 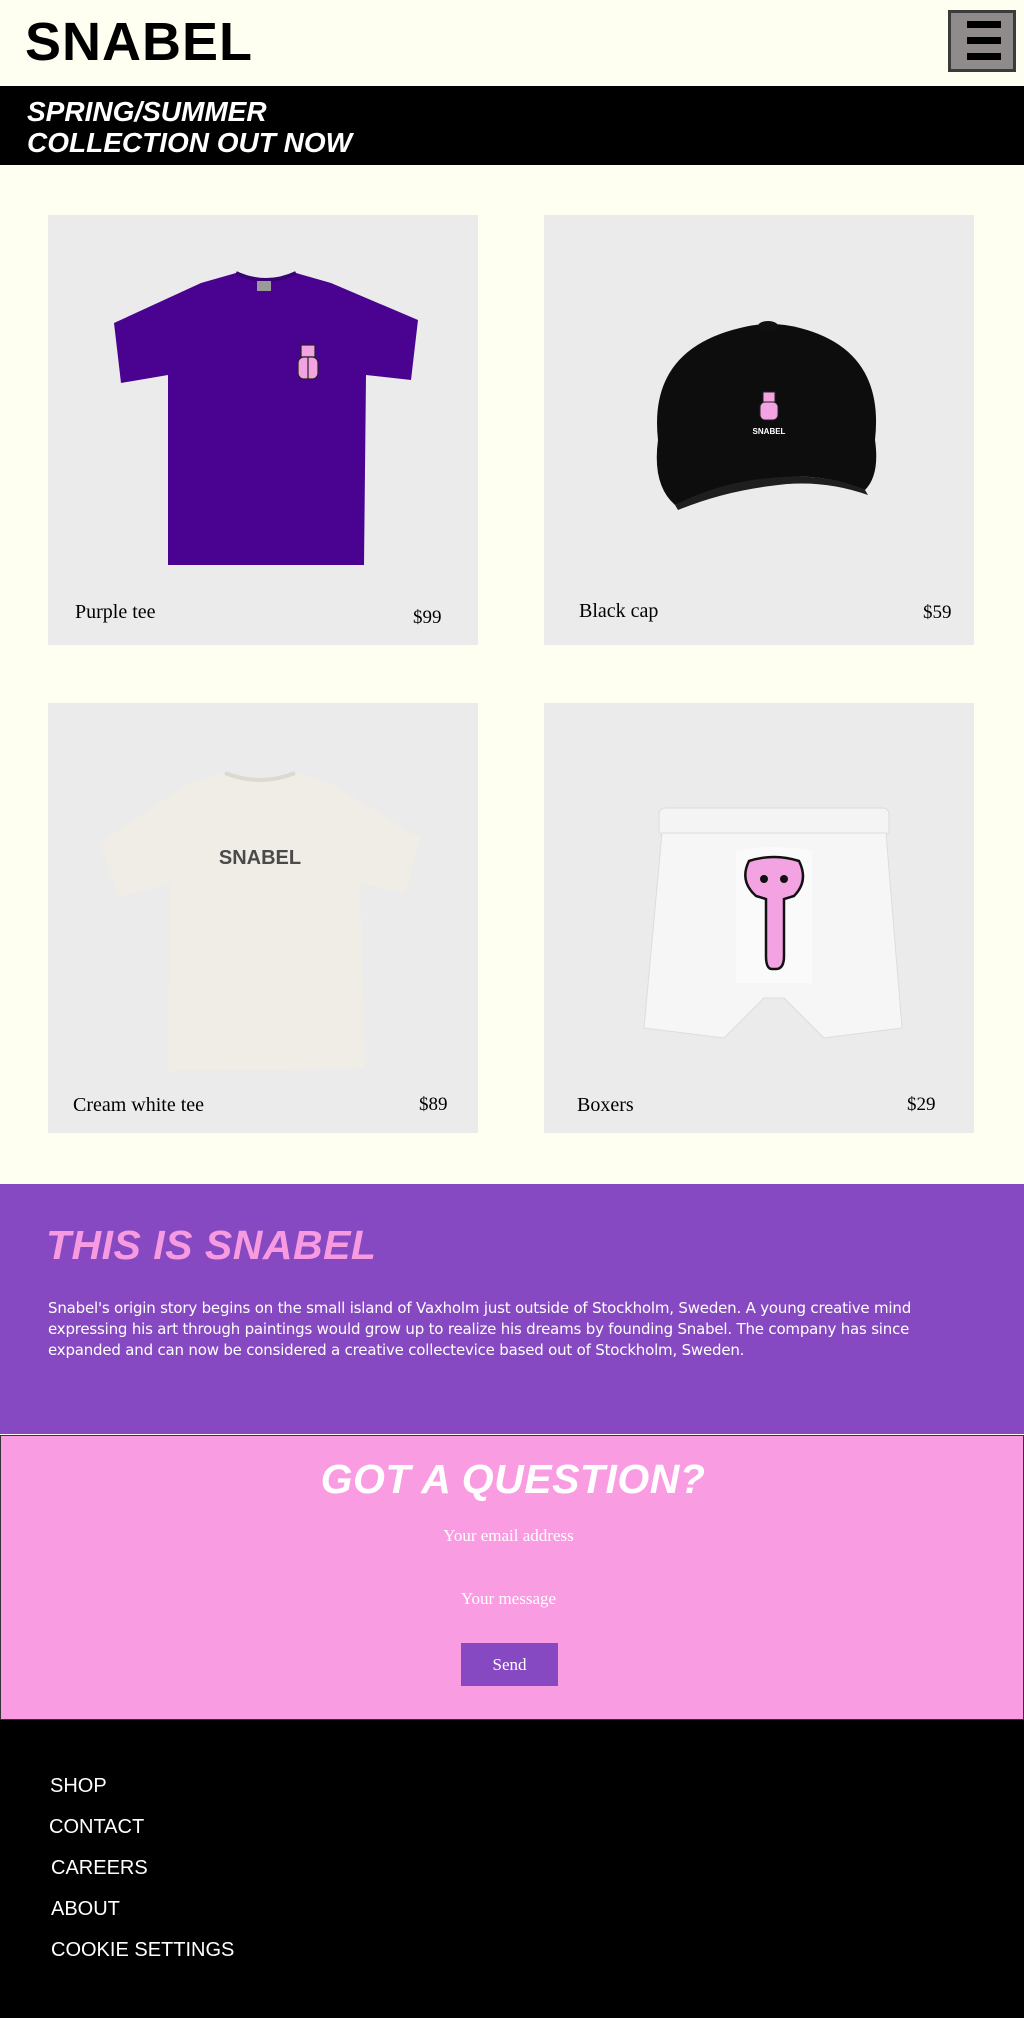 What do you see at coordinates (513, 1479) in the screenshot?
I see `contact-title: GOT A QUESTION?` at bounding box center [513, 1479].